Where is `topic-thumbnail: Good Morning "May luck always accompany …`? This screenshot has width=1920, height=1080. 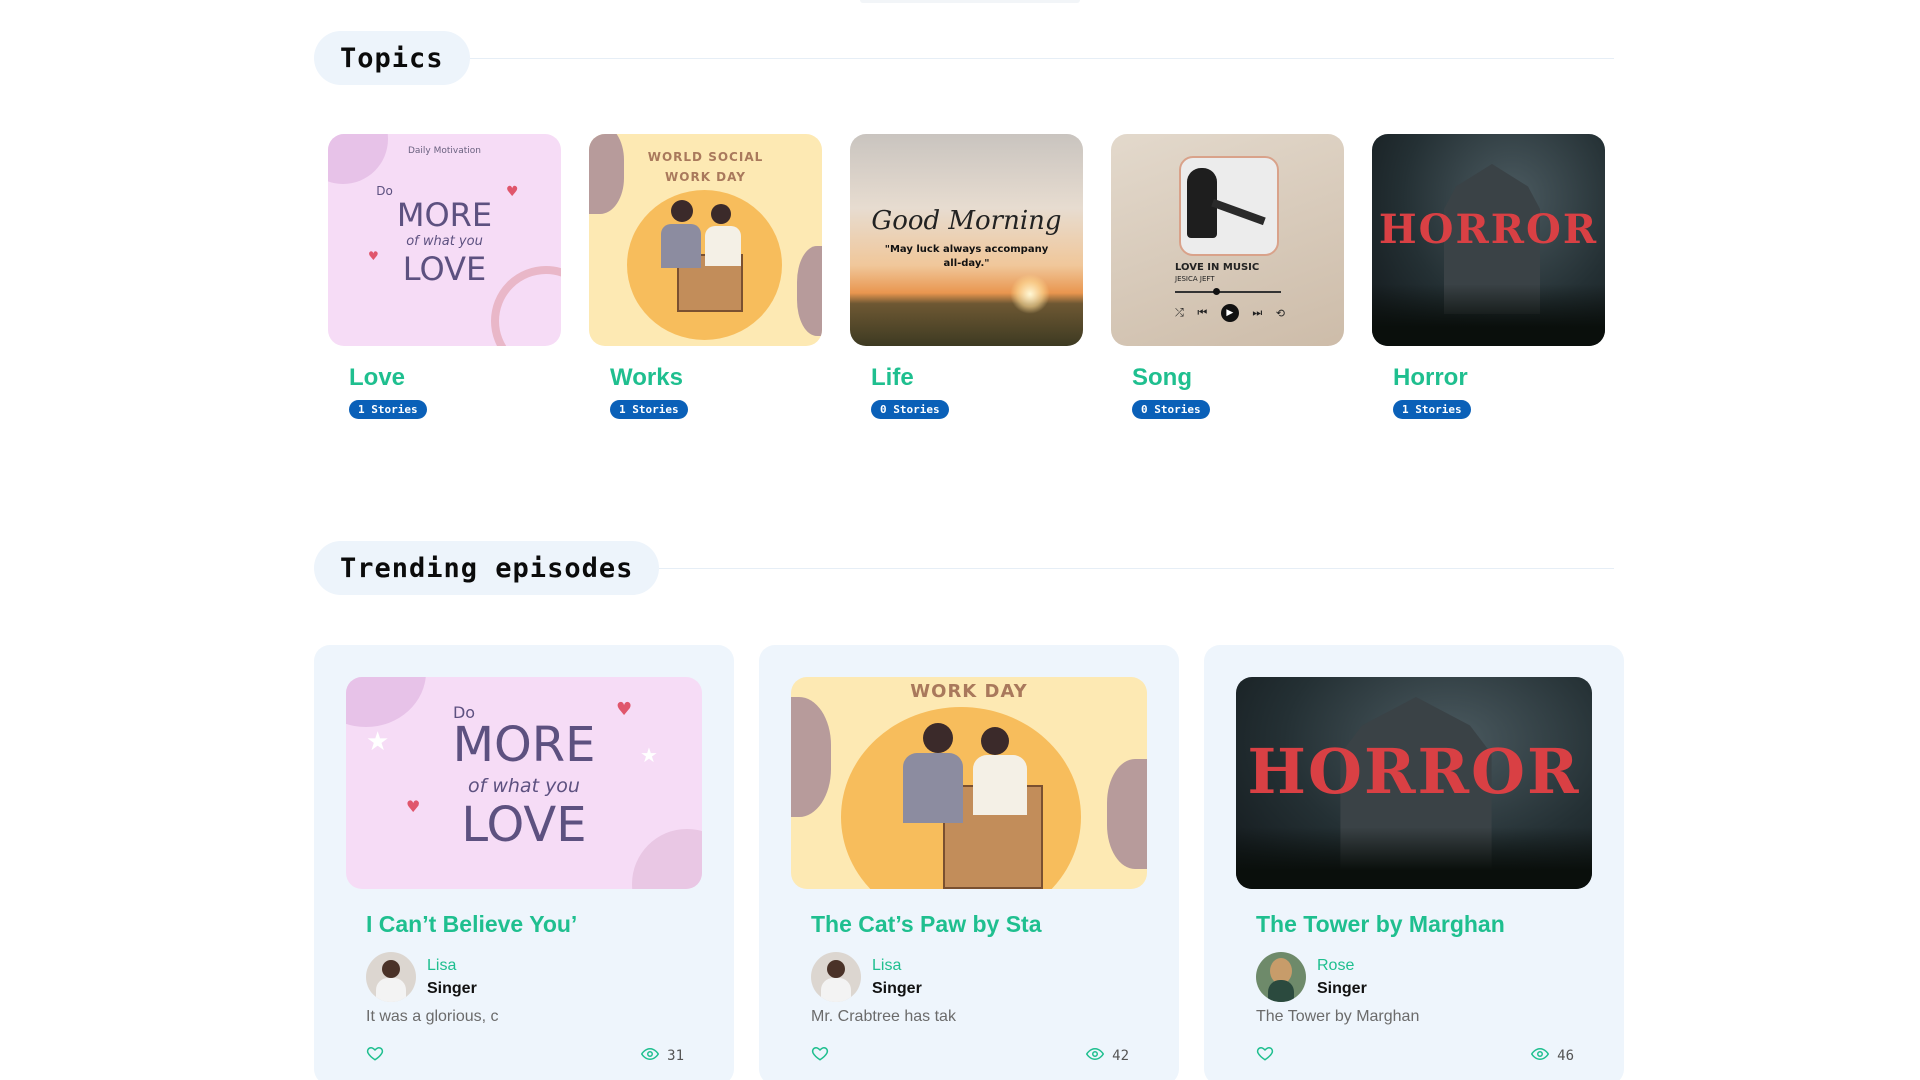 topic-thumbnail: Good Morning "May luck always accompany … is located at coordinates (966, 240).